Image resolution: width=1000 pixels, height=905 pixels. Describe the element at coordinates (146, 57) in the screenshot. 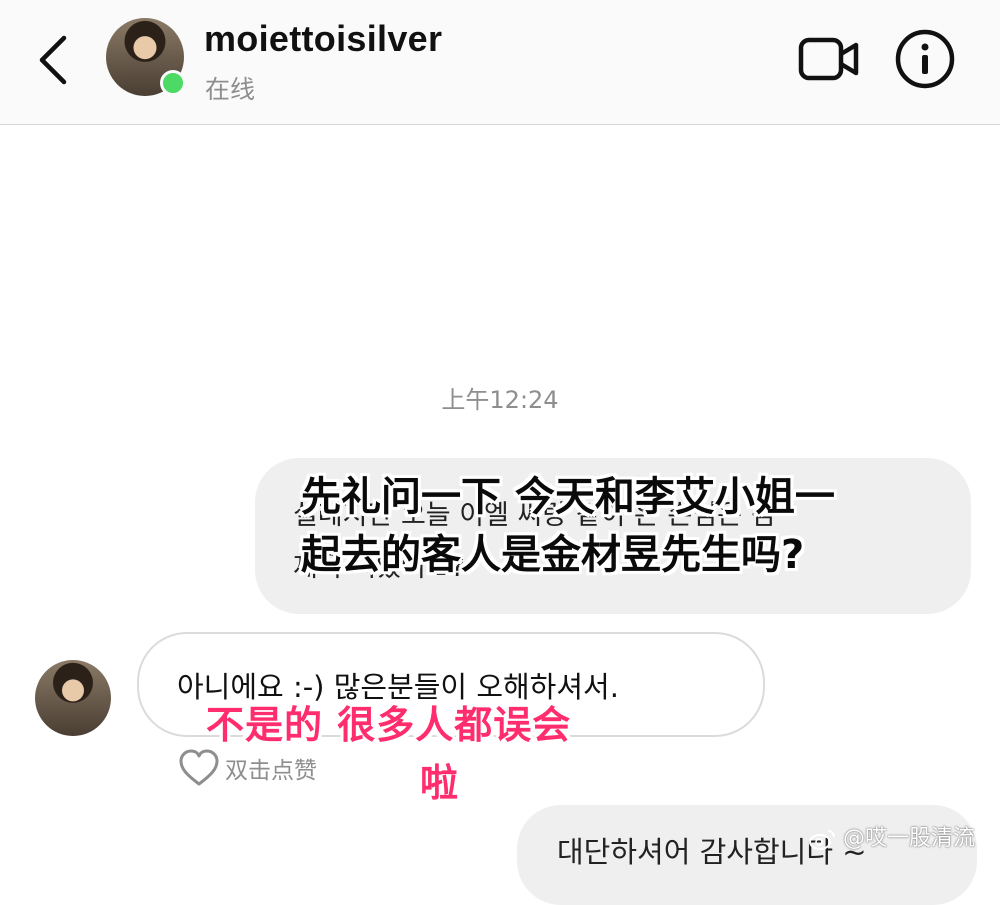

I see `contact-avatar` at that location.